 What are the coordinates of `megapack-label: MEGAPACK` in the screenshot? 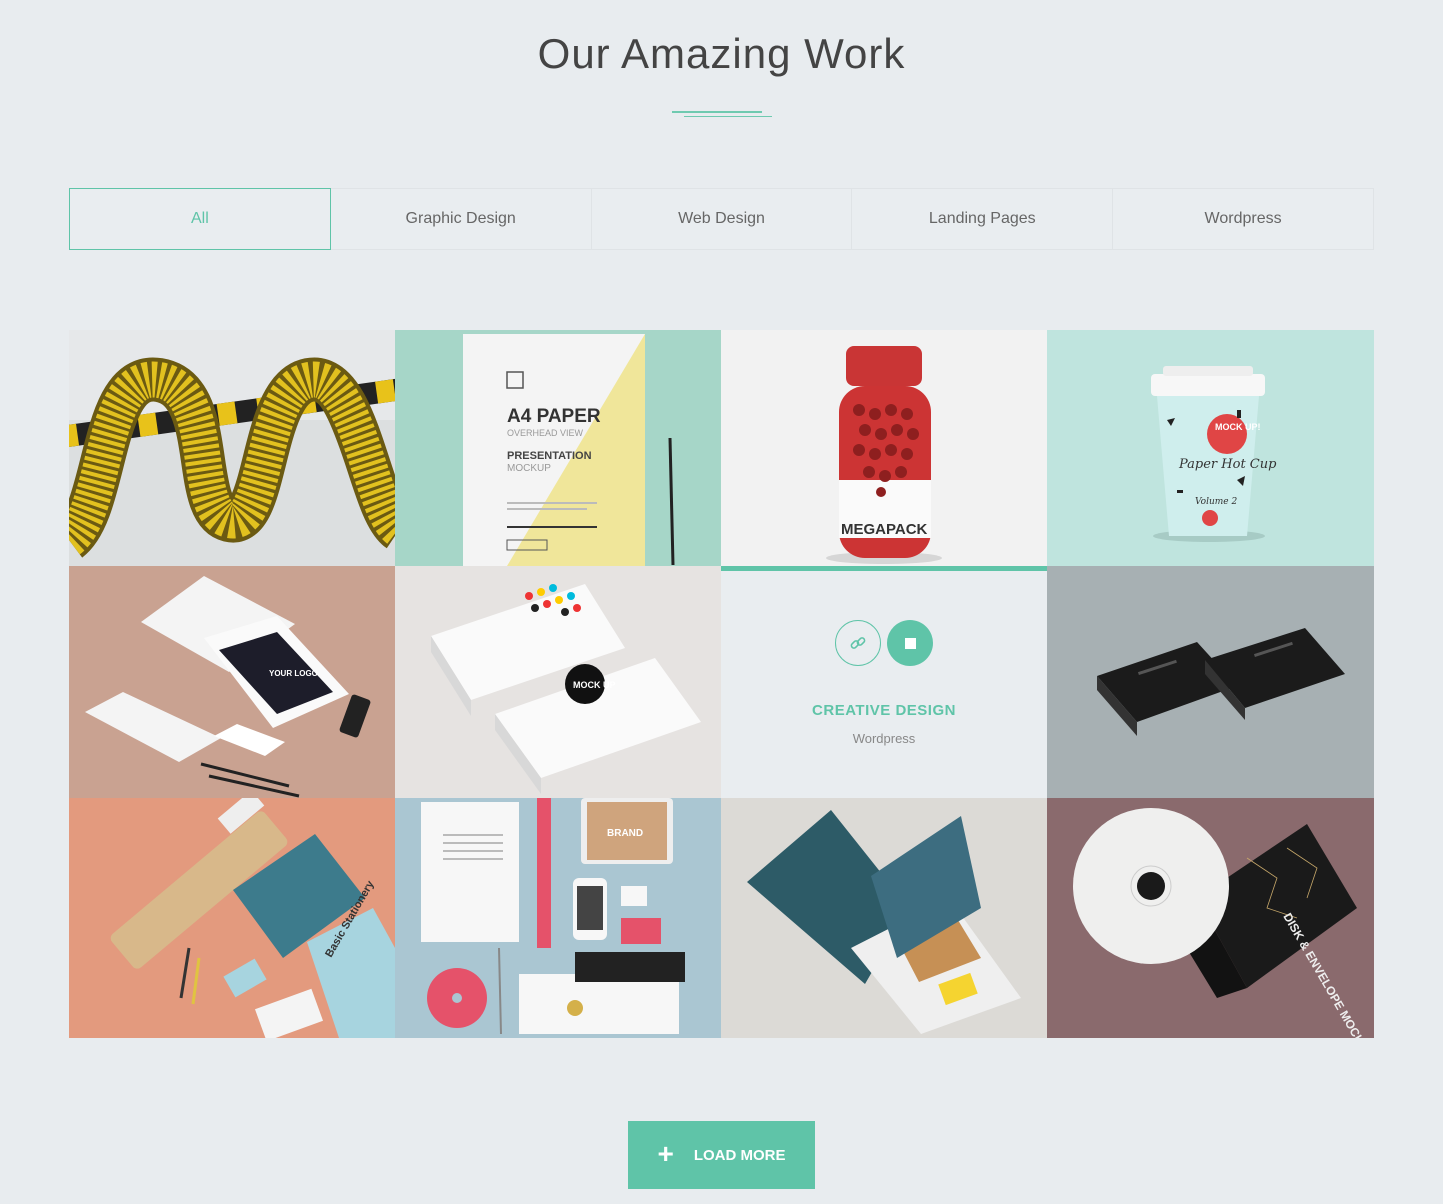 It's located at (884, 529).